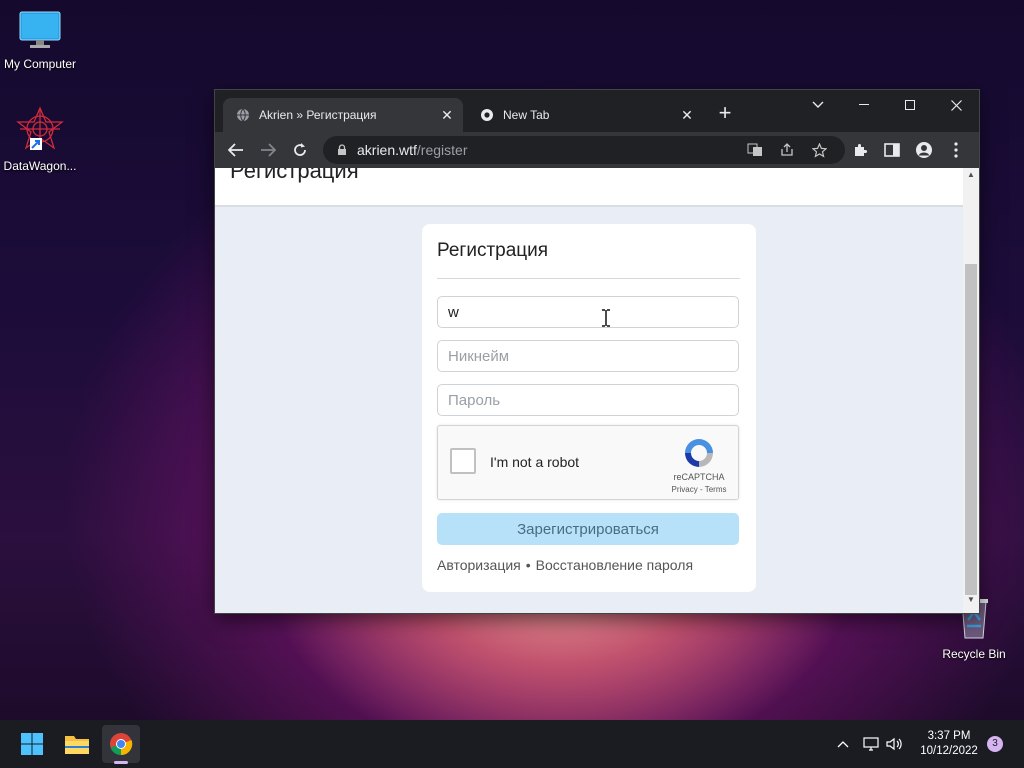  What do you see at coordinates (479, 565) in the screenshot?
I see `login-link: Авторизация` at bounding box center [479, 565].